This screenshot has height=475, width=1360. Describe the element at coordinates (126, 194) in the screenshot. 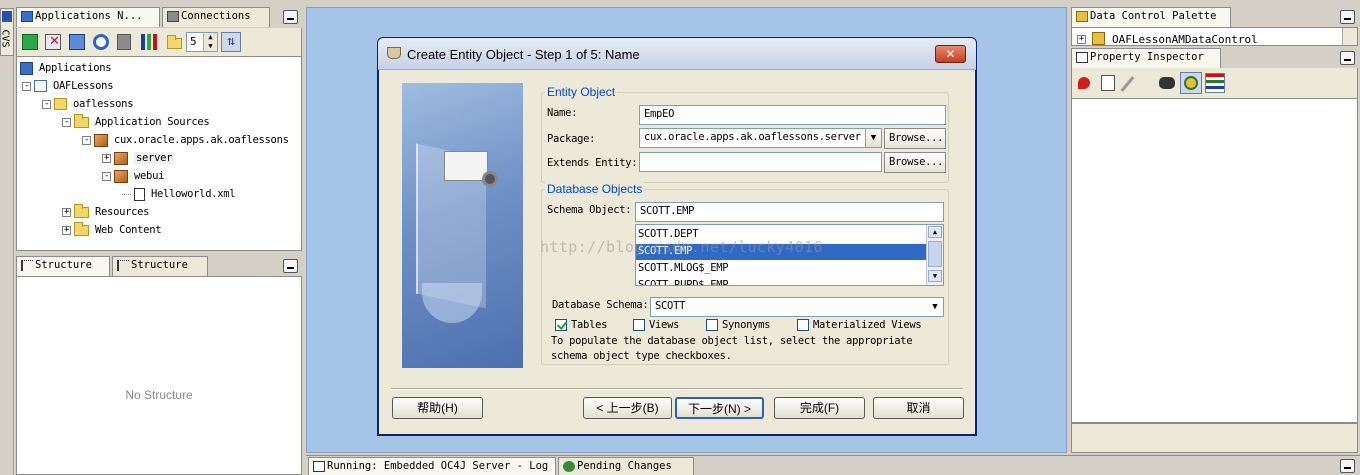

I see `tree-line` at that location.